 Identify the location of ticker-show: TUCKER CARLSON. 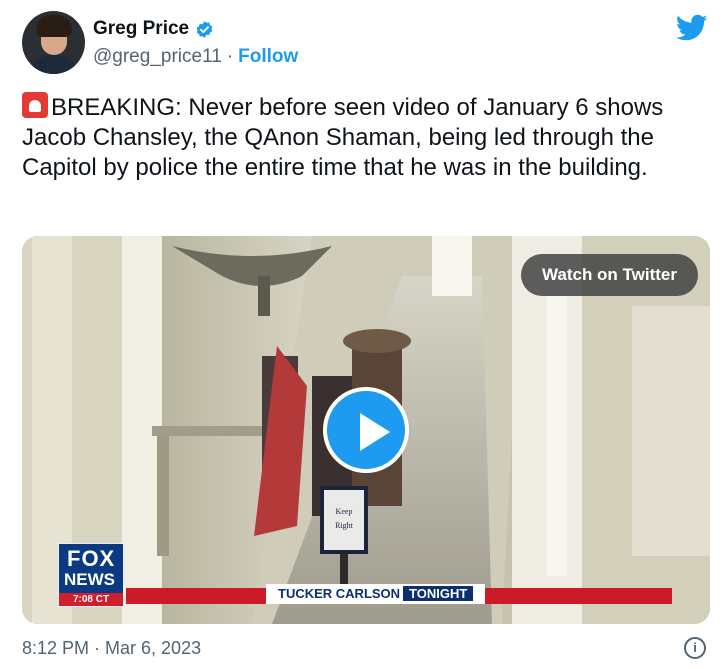
(339, 593).